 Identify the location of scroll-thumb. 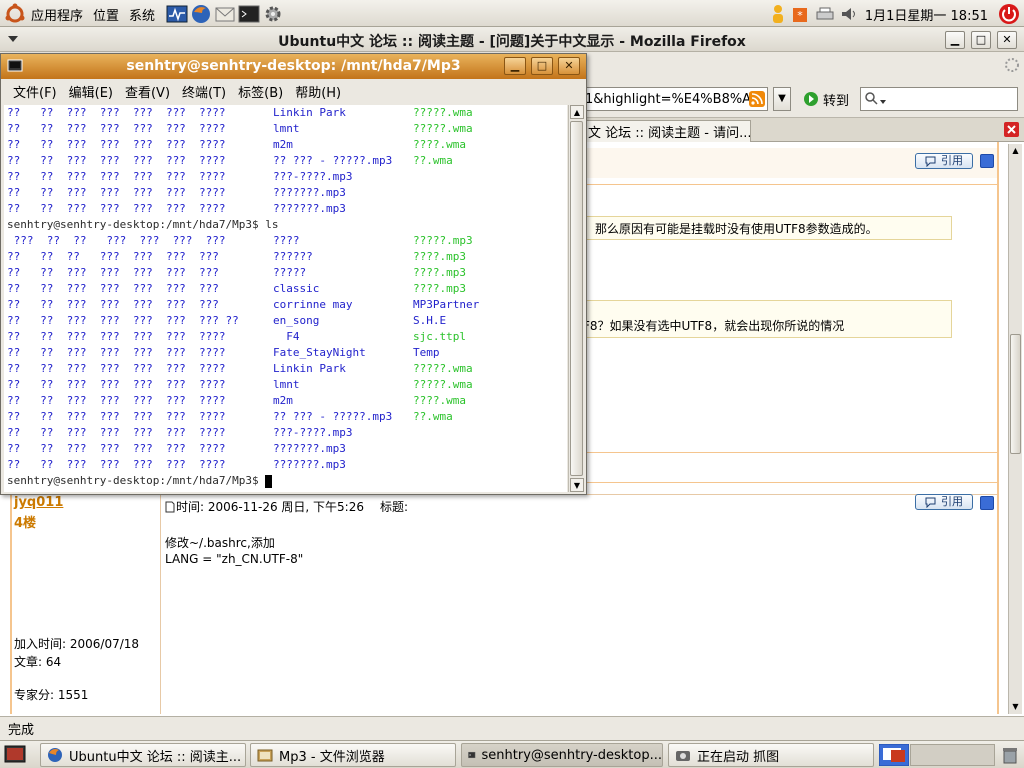
(1015, 394).